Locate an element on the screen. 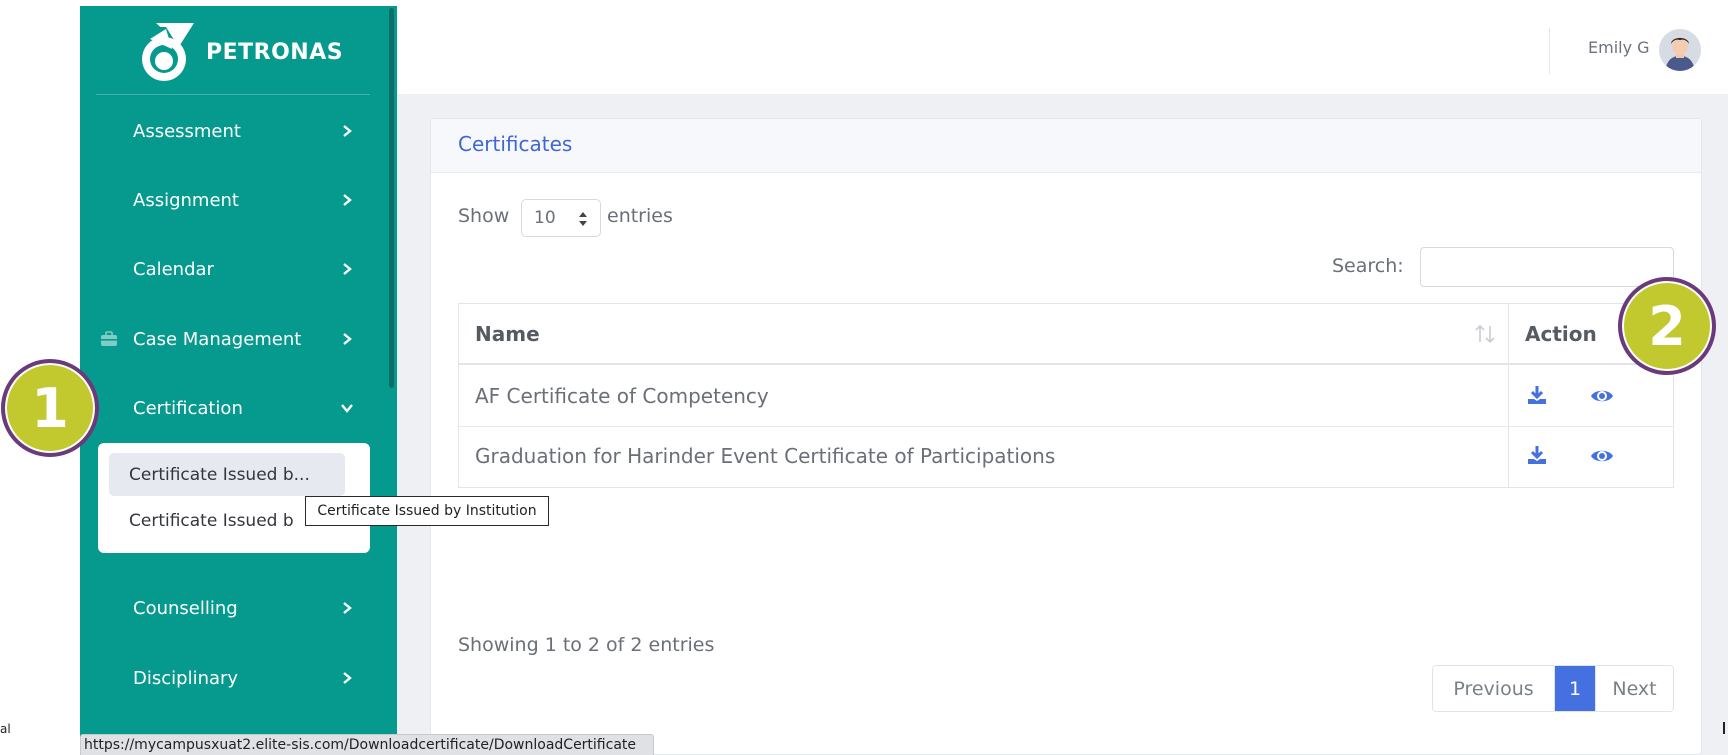  tooltip: Certificate Issued by Institution is located at coordinates (427, 511).